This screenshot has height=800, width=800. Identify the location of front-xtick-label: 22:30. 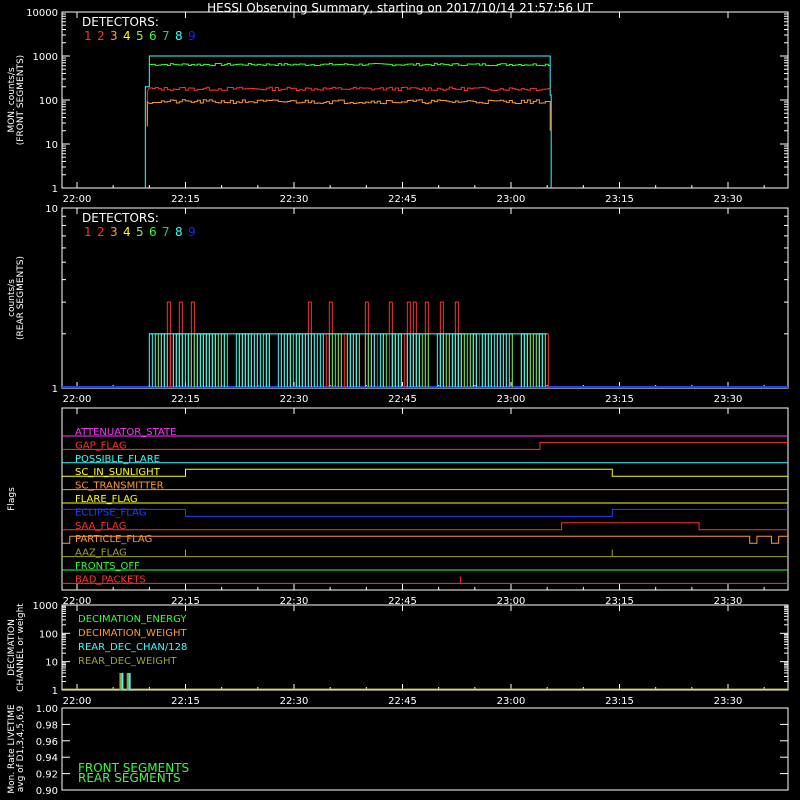
(294, 199).